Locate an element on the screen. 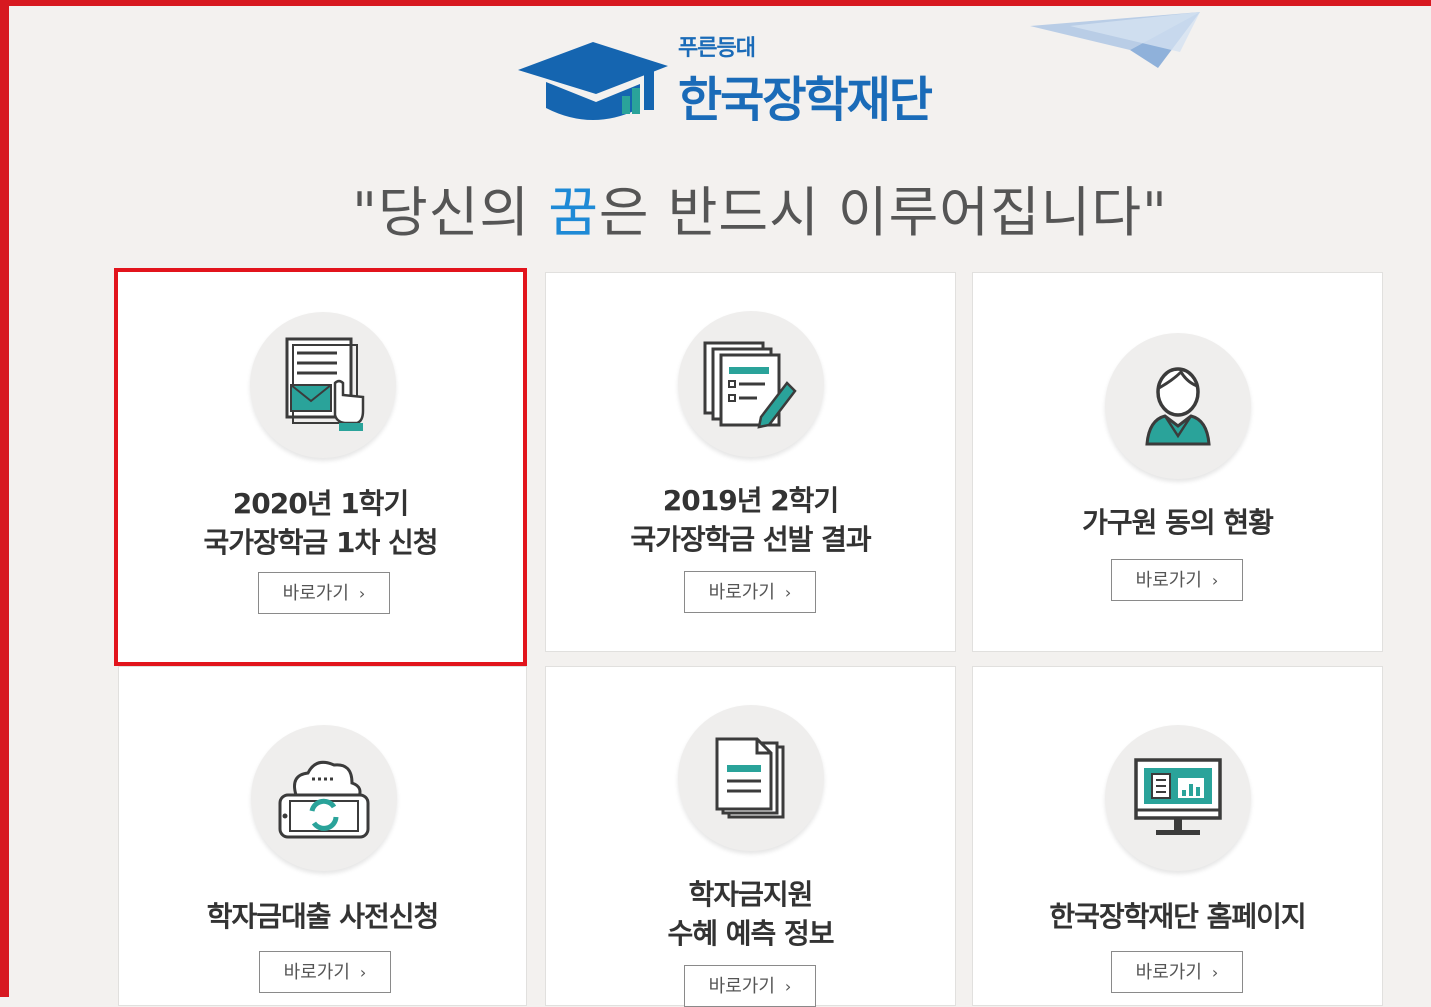  documents-pen-icon is located at coordinates (750, 385).